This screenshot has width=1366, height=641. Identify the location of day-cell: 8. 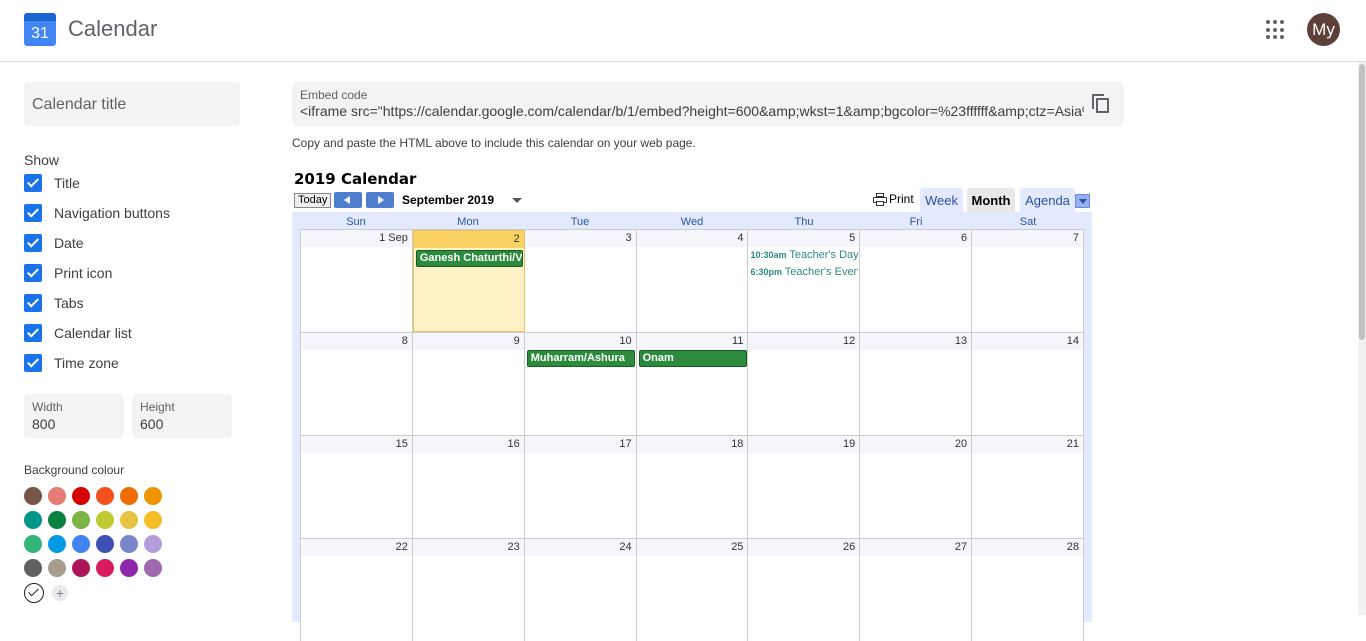
(357, 384).